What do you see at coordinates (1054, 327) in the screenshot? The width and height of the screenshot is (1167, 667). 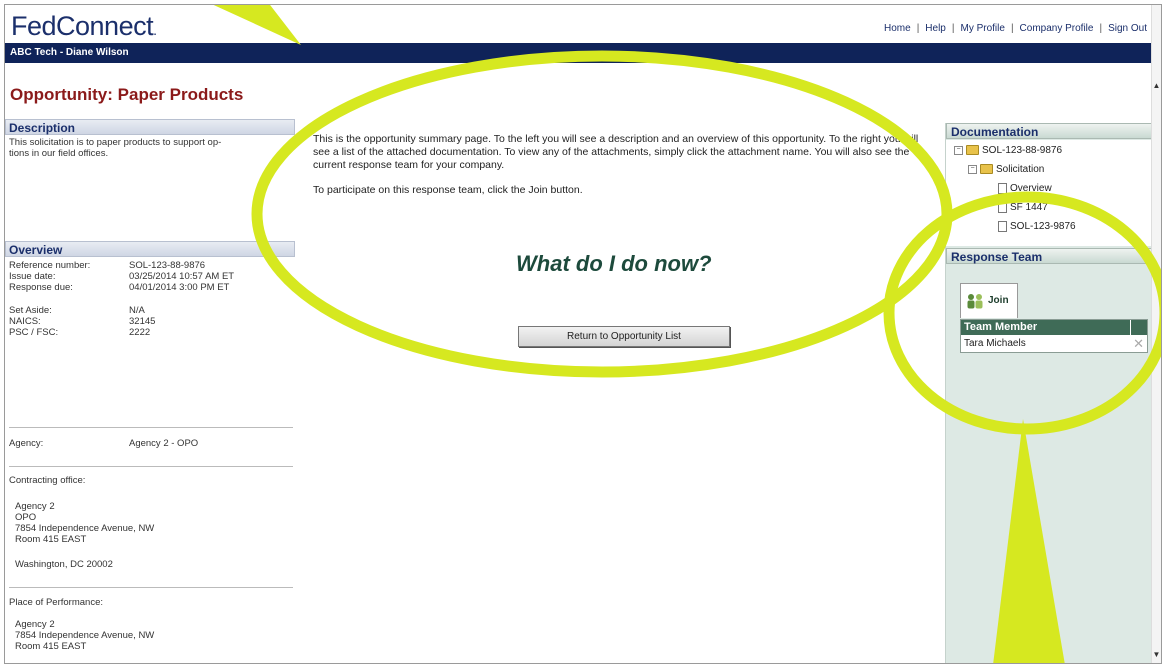 I see `team-table-header: Team Member` at bounding box center [1054, 327].